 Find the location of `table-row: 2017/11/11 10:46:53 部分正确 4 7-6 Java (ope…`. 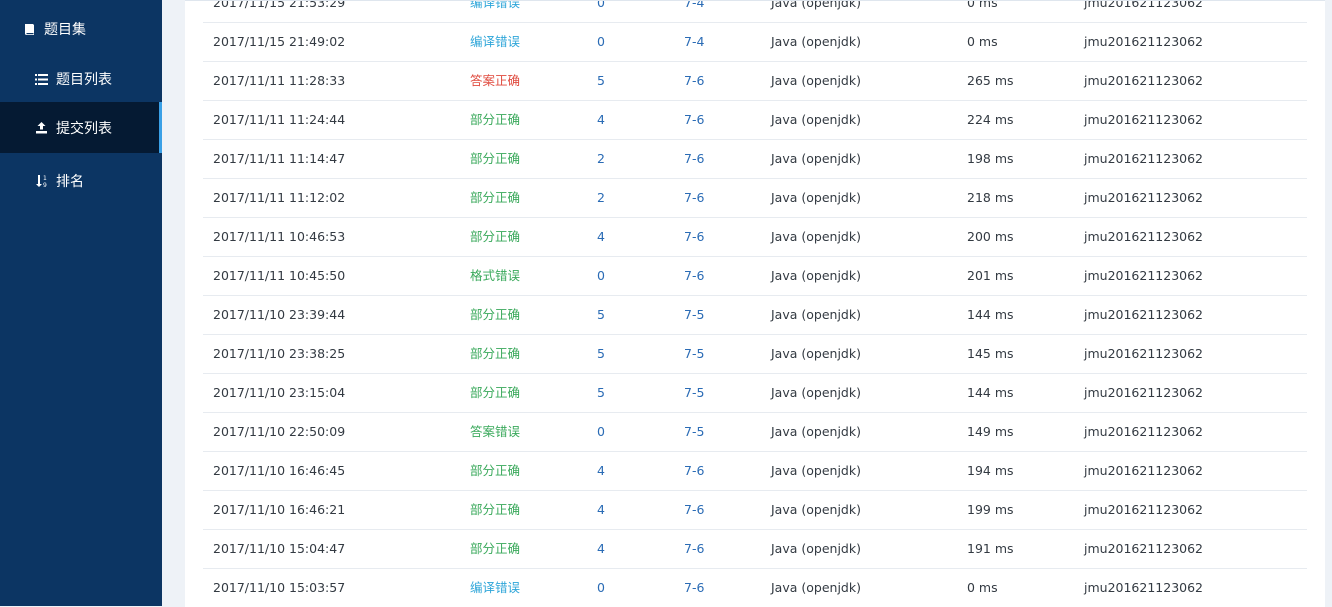

table-row: 2017/11/11 10:46:53 部分正确 4 7-6 Java (ope… is located at coordinates (755, 237).